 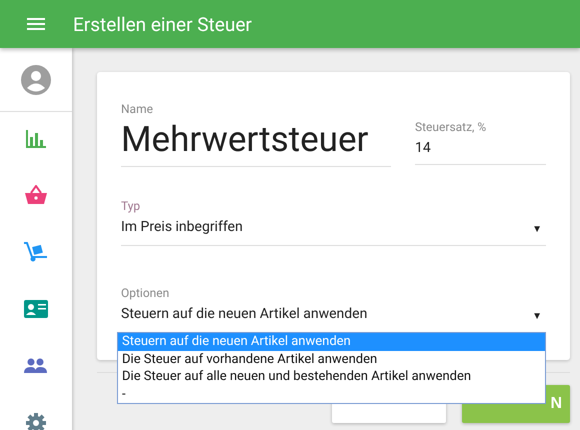 I want to click on menu-icon, so click(x=36, y=24).